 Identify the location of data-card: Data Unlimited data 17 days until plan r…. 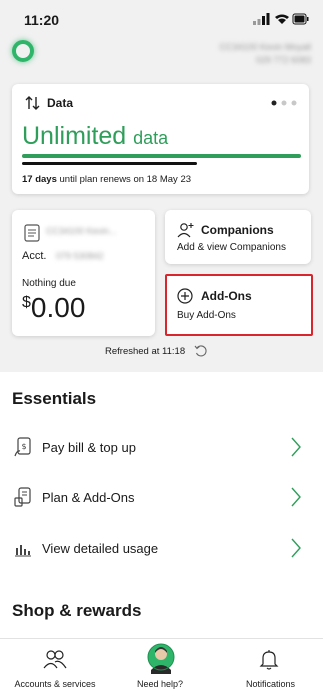
(160, 139).